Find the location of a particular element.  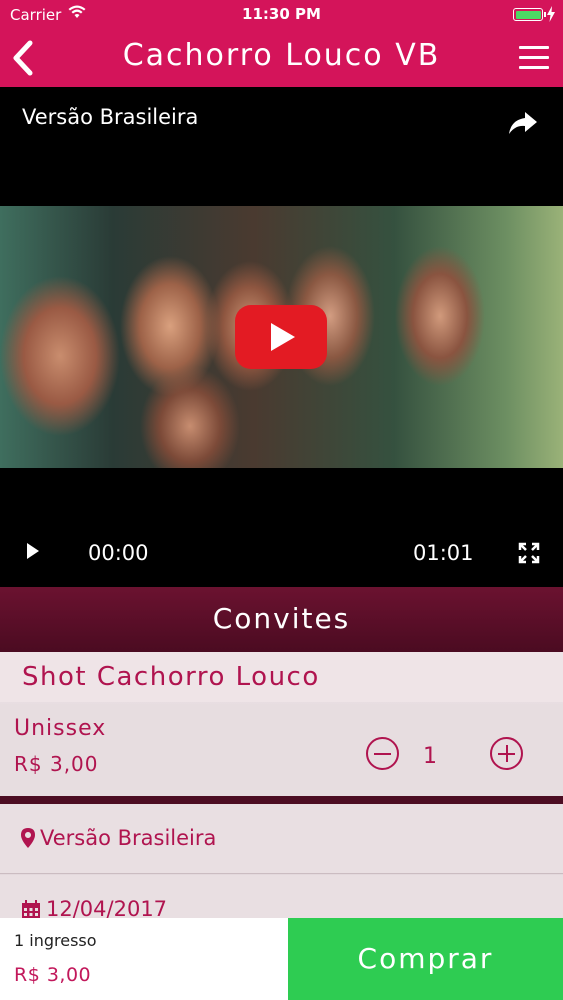

fullscreen-button is located at coordinates (529, 553).